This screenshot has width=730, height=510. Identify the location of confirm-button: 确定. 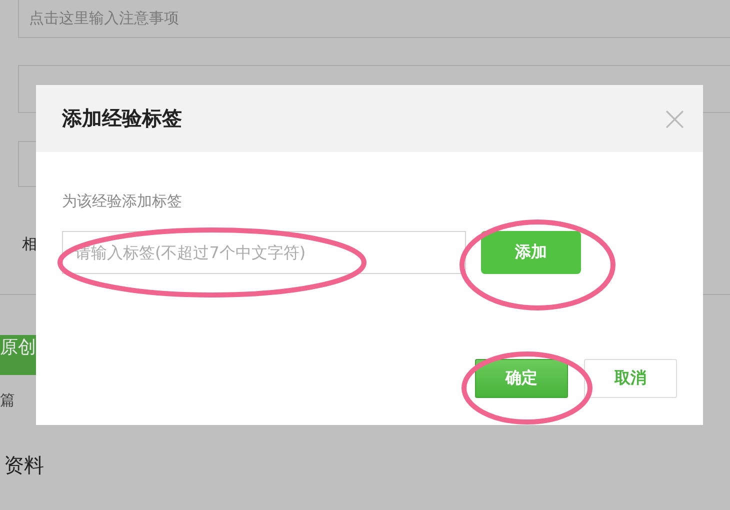
(521, 378).